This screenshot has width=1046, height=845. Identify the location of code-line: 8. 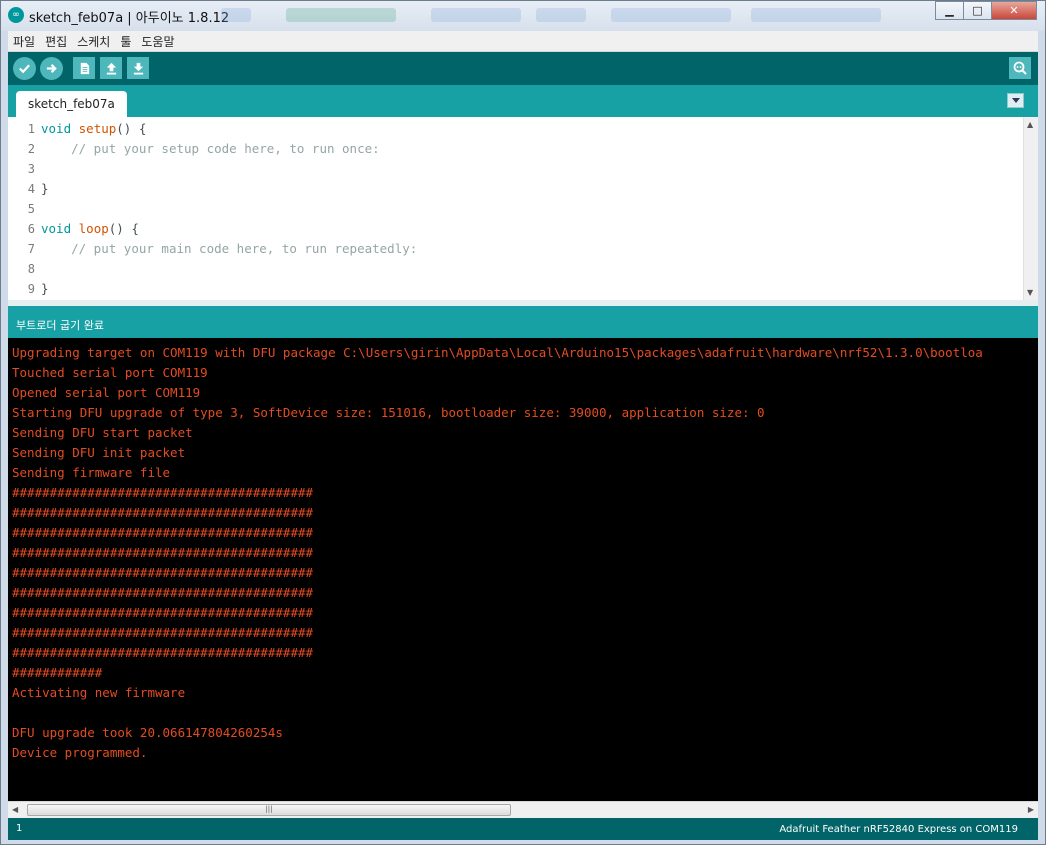
(515, 269).